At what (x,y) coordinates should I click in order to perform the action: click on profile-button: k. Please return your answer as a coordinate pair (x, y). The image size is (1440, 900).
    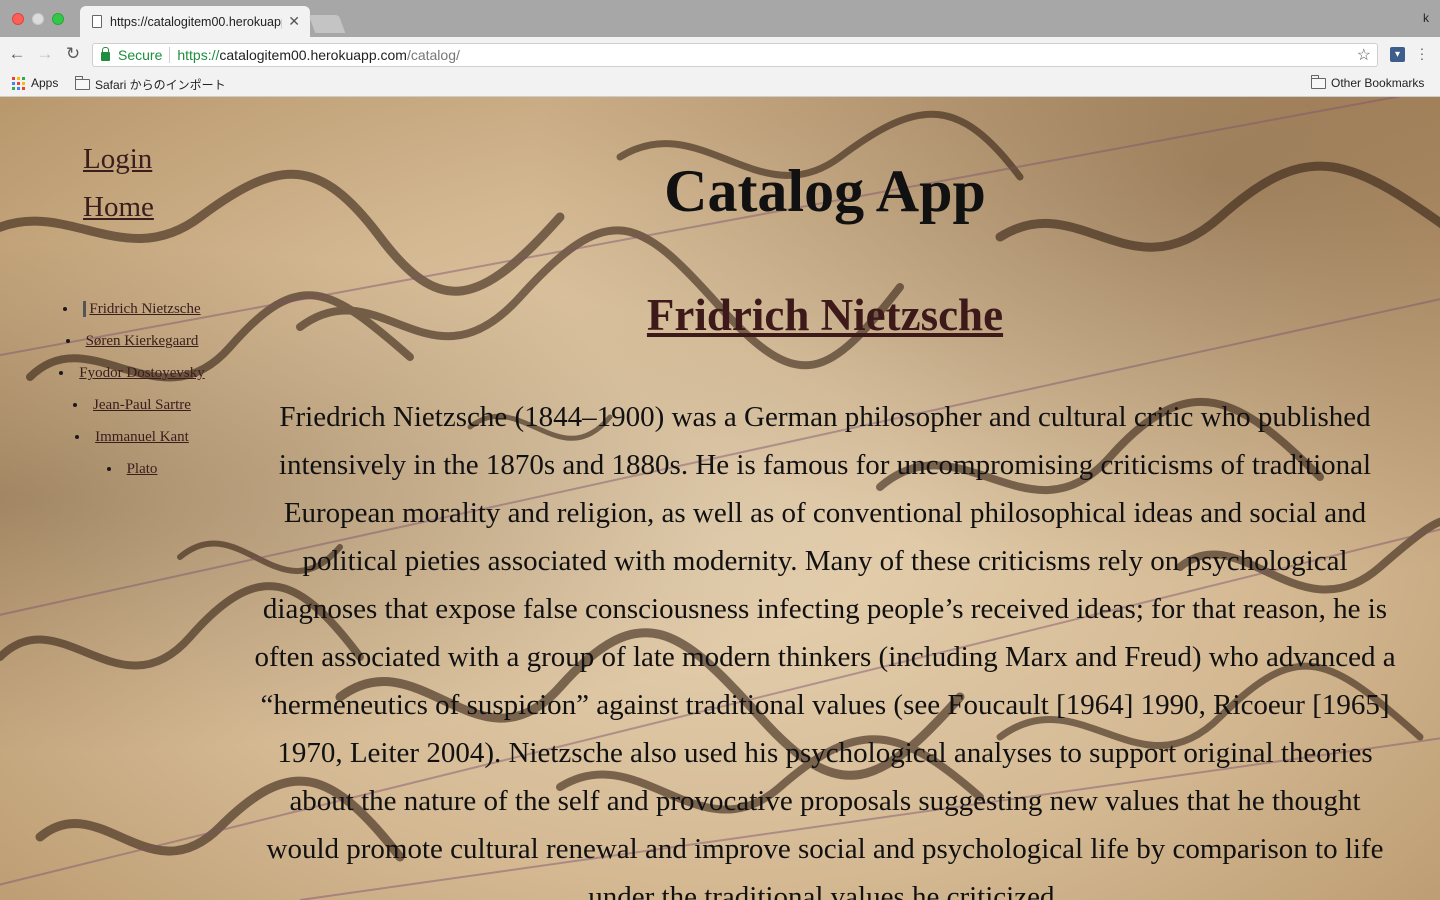
    Looking at the image, I should click on (1426, 18).